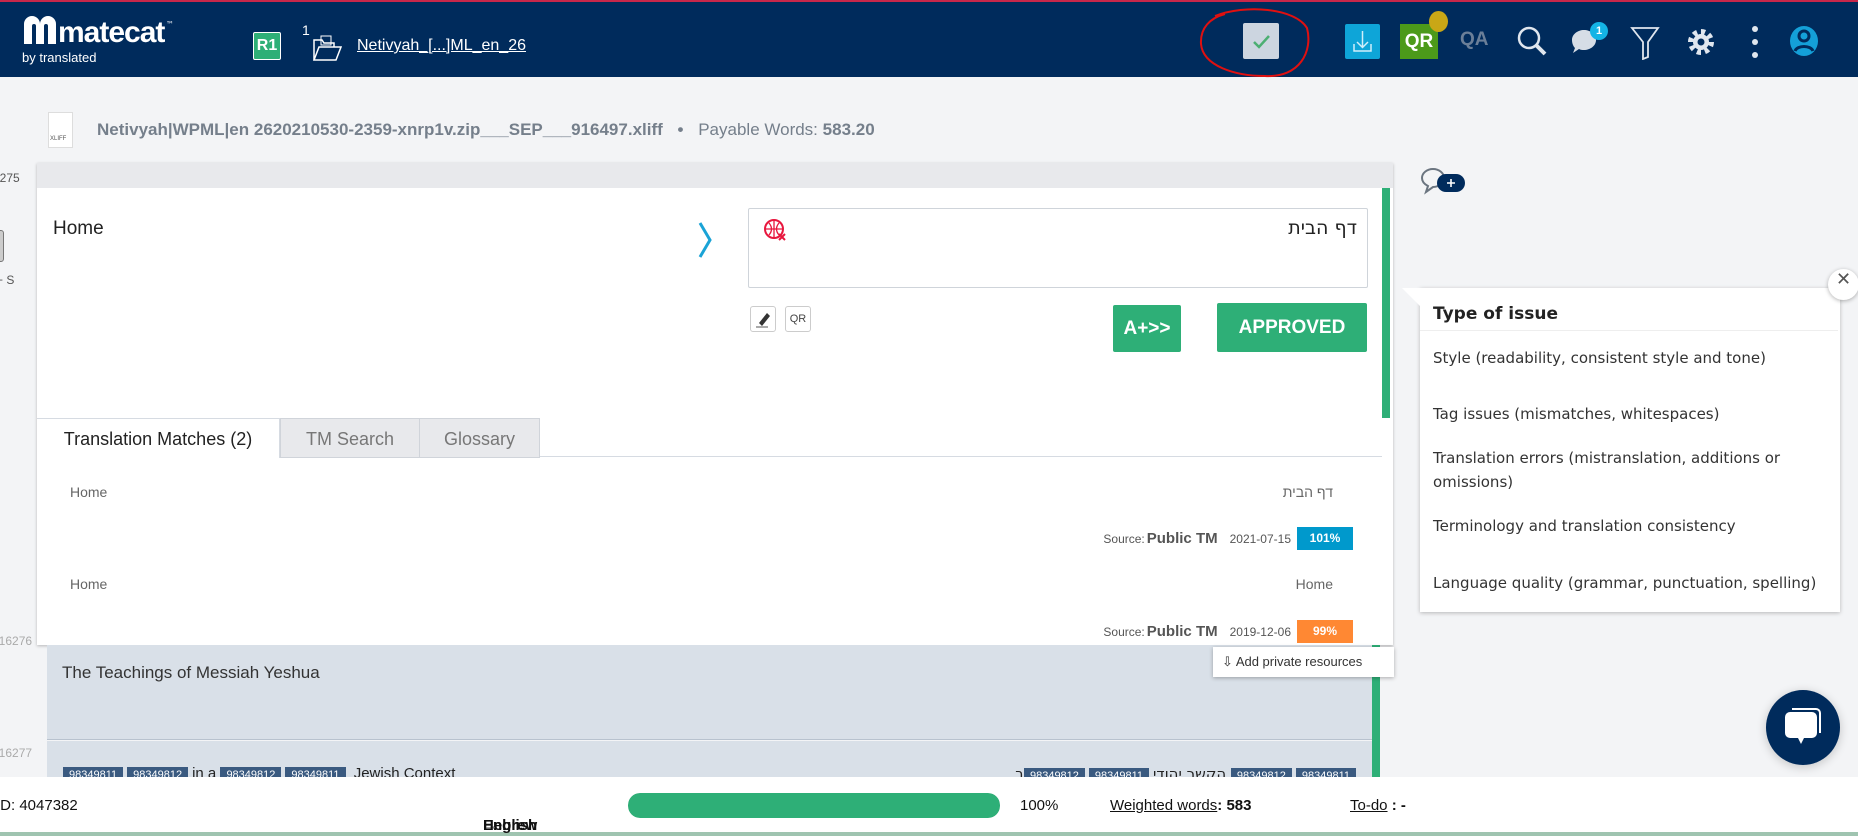 Image resolution: width=1858 pixels, height=836 pixels. Describe the element at coordinates (713, 692) in the screenshot. I see `segment-row: The Teachings of Messiah Yeshua` at that location.